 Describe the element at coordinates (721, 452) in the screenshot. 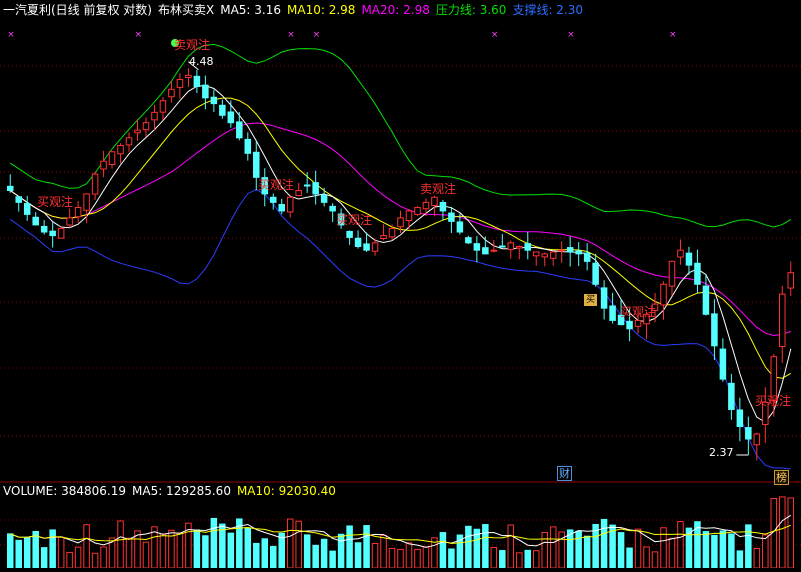

I see `low-price-note: 2.37` at that location.